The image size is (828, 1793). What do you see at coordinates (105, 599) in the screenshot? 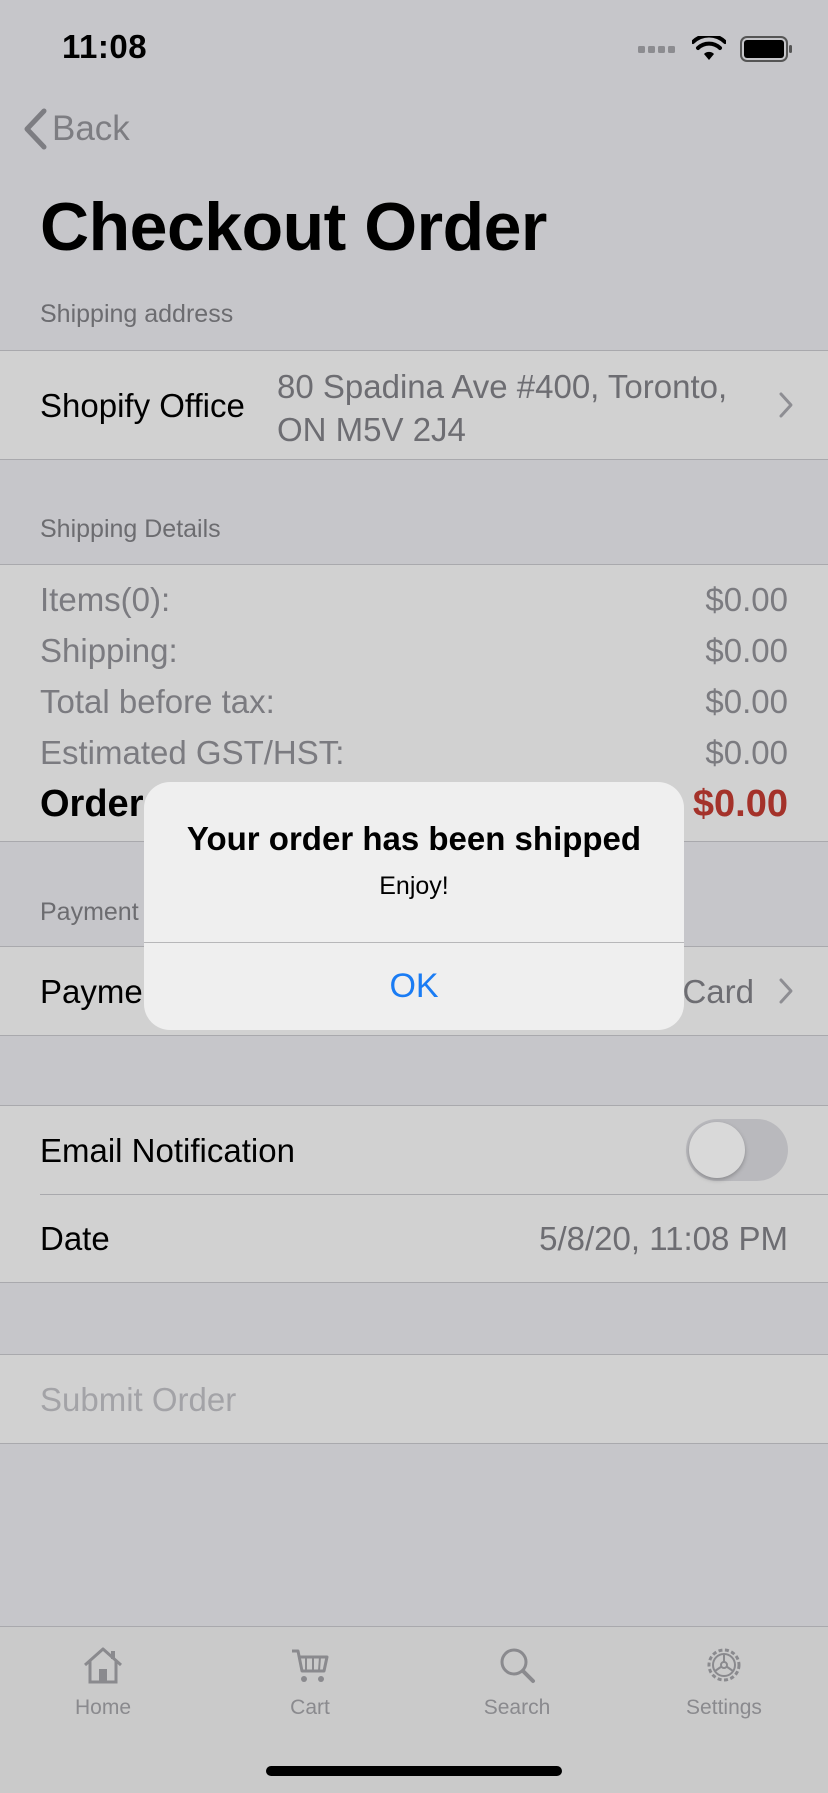
I see `items-label: Items(0):` at bounding box center [105, 599].